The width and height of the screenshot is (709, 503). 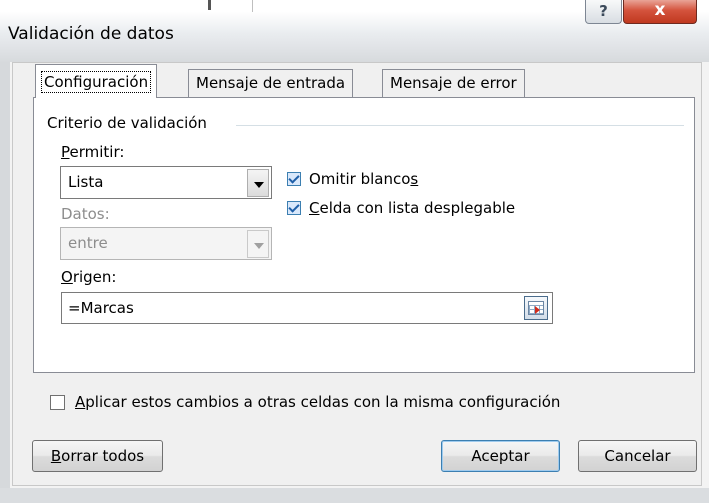 I want to click on source-label: Origen:, so click(x=89, y=277).